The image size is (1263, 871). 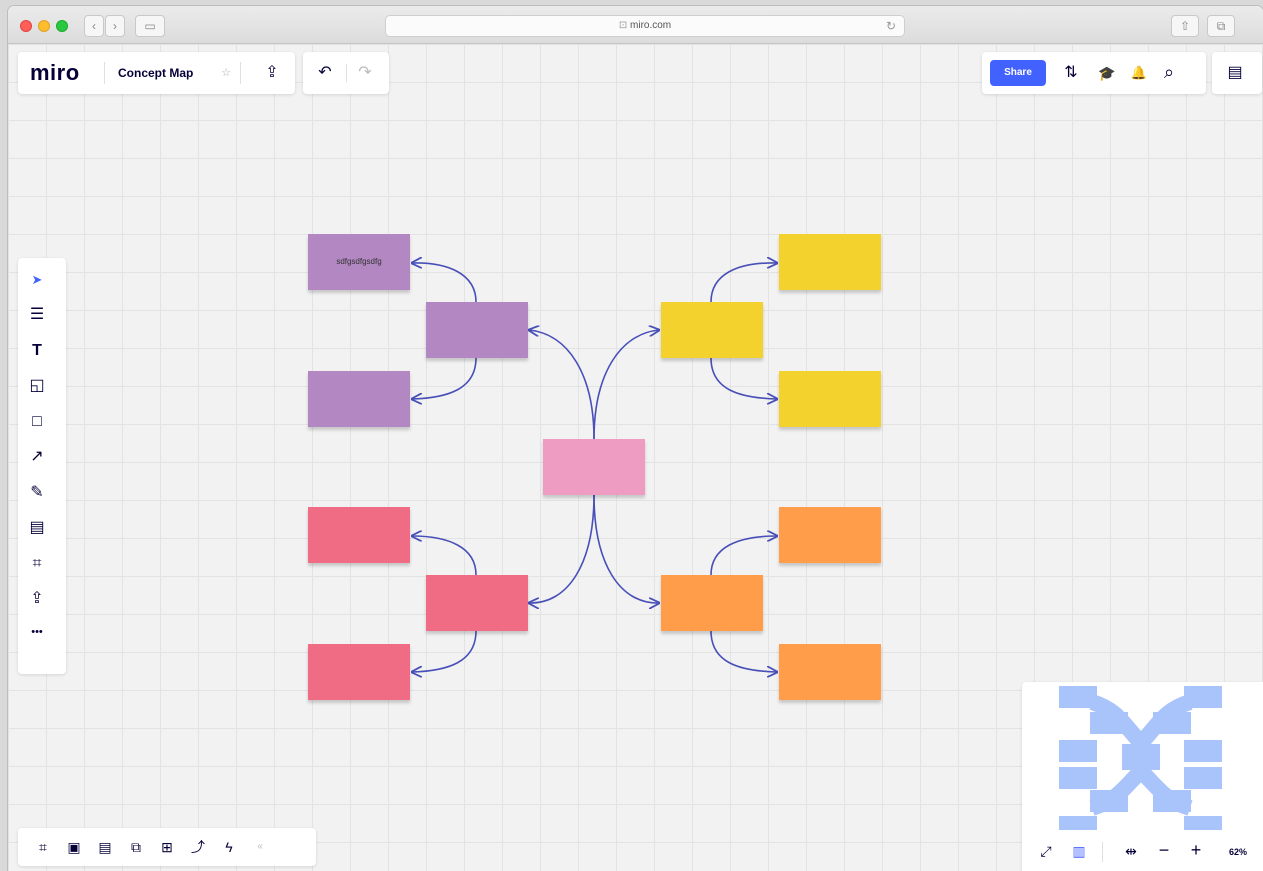 What do you see at coordinates (359, 399) in the screenshot?
I see `sticky-note-purple-bottom` at bounding box center [359, 399].